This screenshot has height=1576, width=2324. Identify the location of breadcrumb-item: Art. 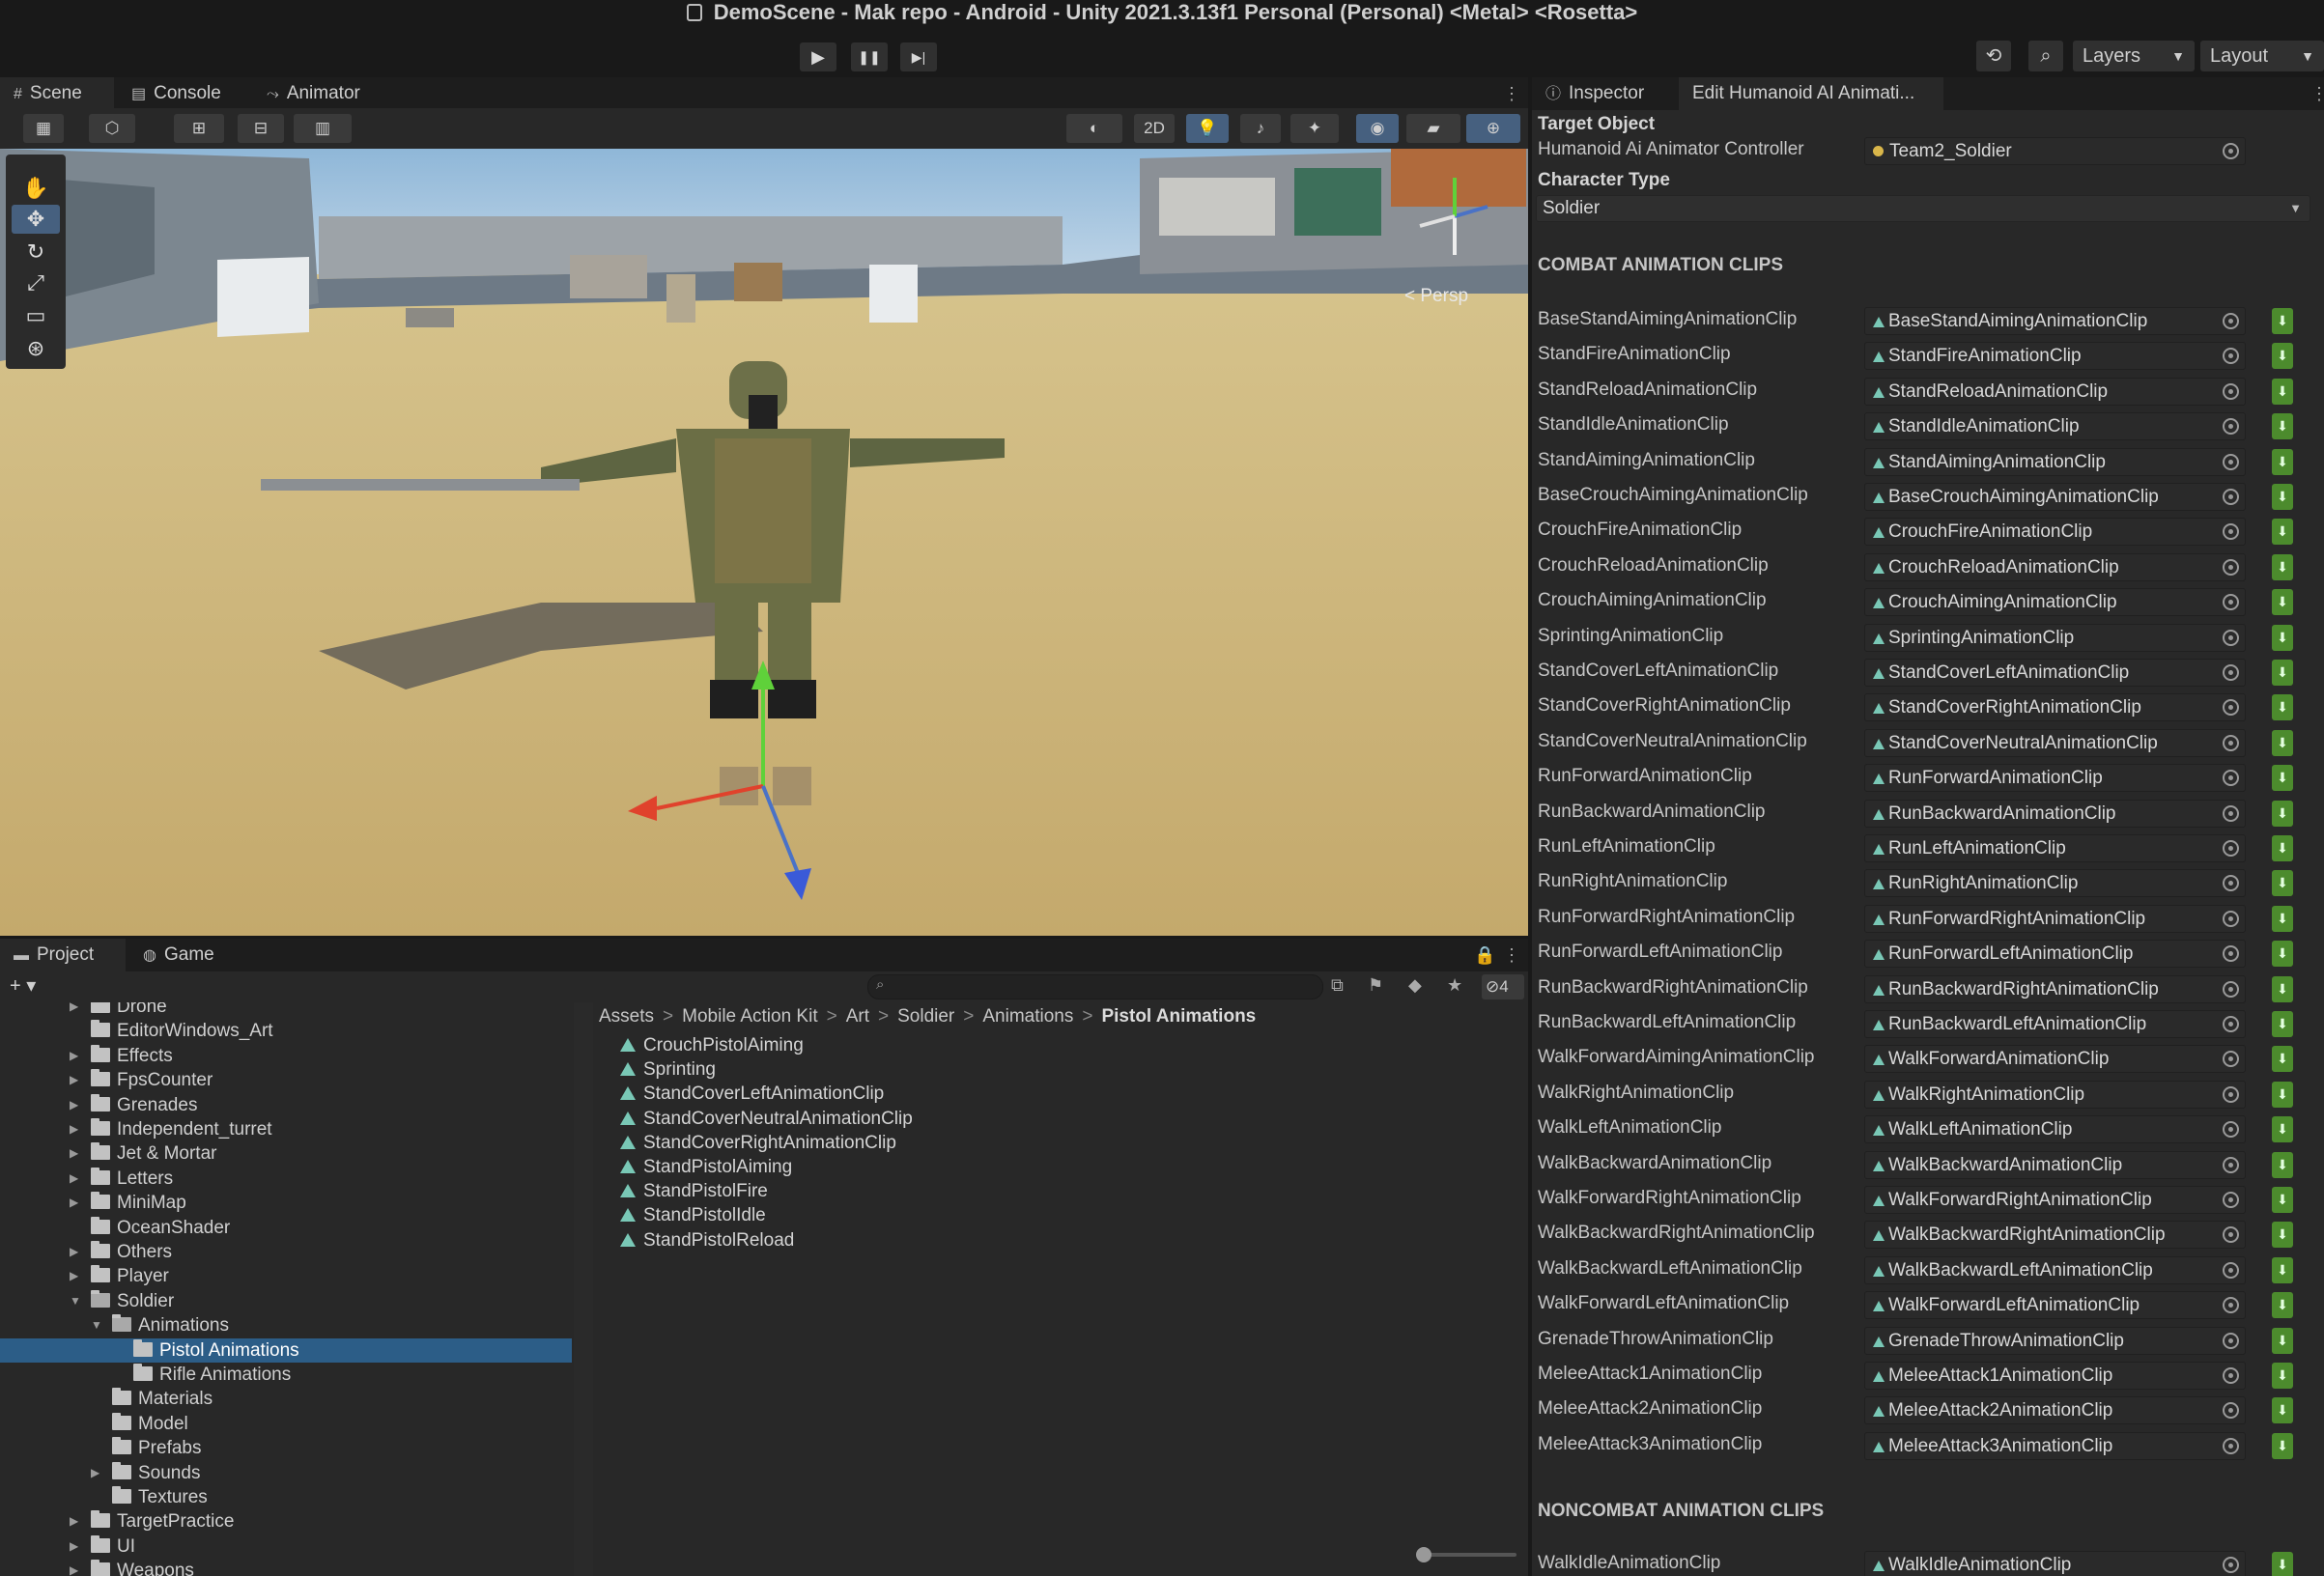
(857, 1016).